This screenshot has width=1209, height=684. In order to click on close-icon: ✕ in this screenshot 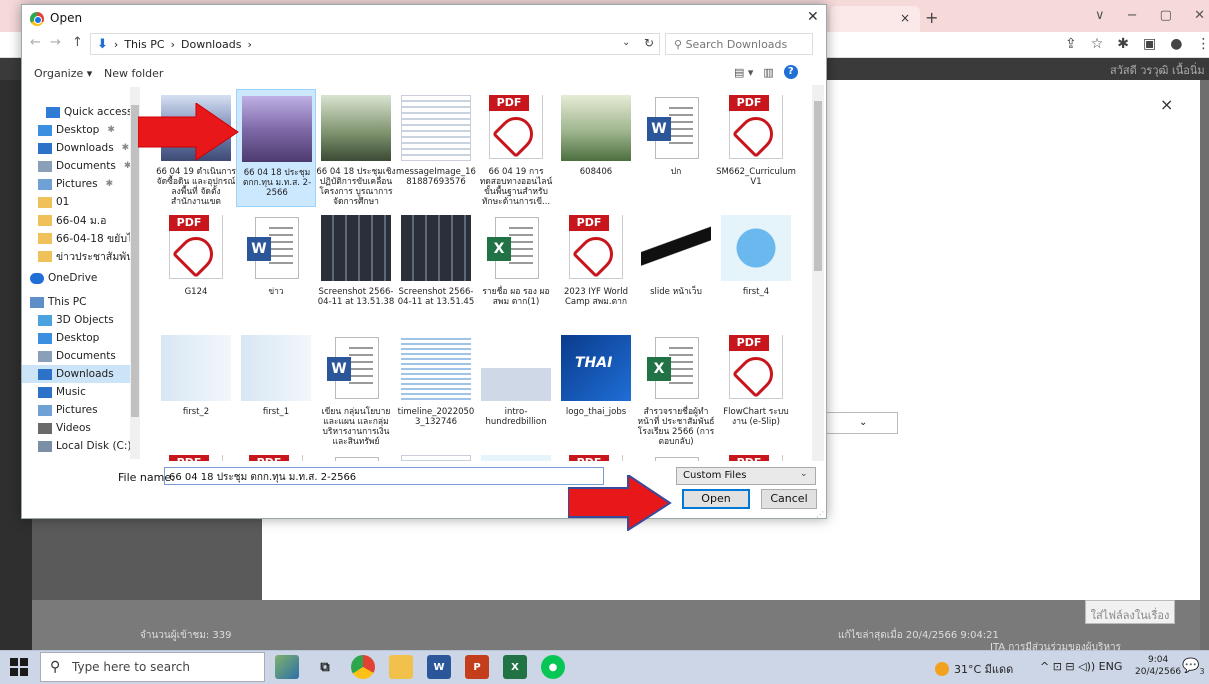, I will do `click(813, 17)`.